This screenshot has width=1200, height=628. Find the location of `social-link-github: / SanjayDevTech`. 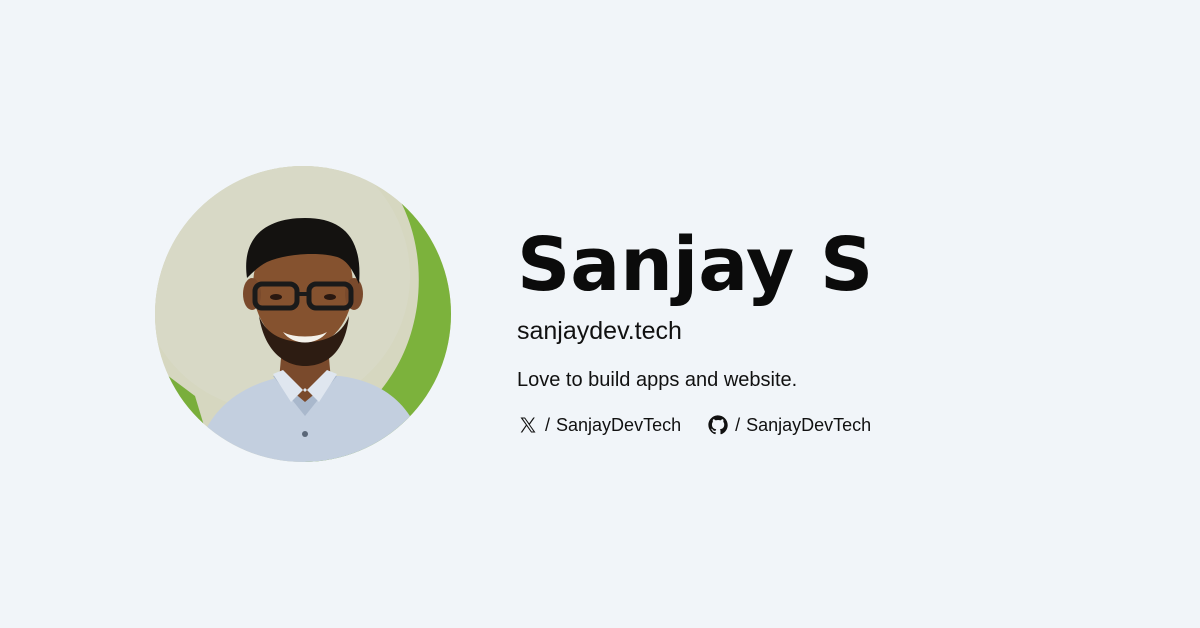

social-link-github: / SanjayDevTech is located at coordinates (789, 425).